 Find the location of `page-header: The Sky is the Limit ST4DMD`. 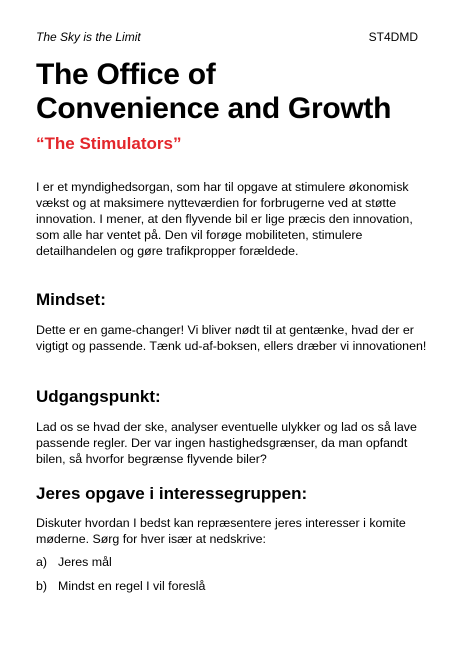

page-header: The Sky is the Limit ST4DMD is located at coordinates (227, 38).